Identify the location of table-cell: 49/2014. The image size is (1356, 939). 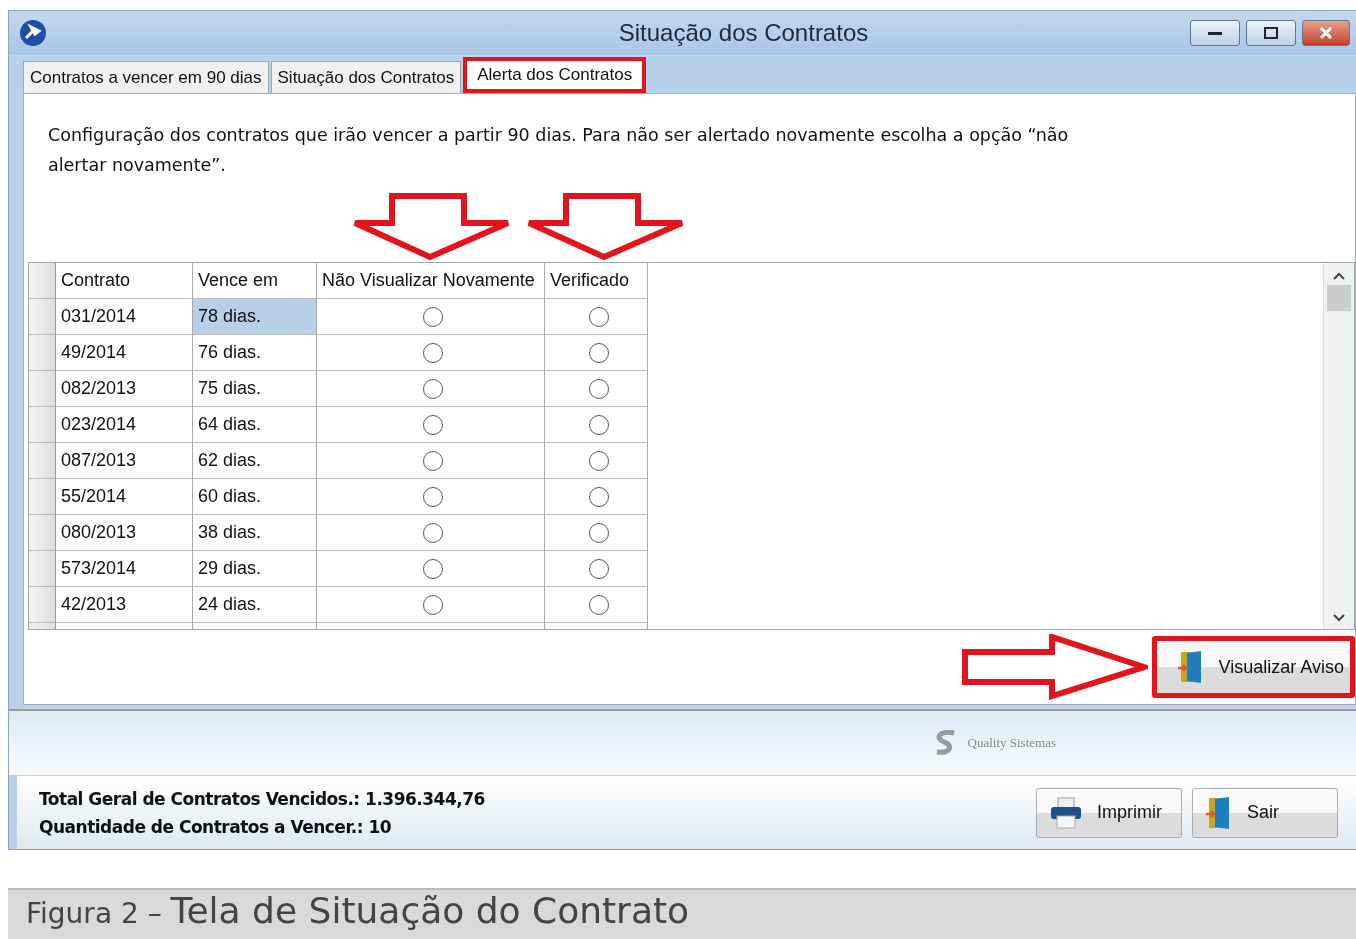
(124, 353).